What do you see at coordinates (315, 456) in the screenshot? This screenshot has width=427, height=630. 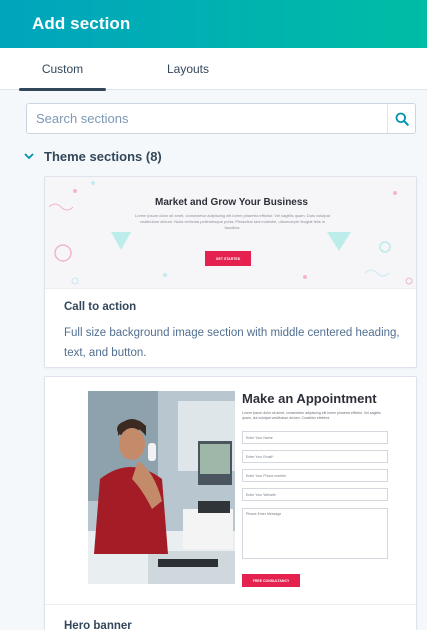 I see `thumbnail-field: Enter Your Email*` at bounding box center [315, 456].